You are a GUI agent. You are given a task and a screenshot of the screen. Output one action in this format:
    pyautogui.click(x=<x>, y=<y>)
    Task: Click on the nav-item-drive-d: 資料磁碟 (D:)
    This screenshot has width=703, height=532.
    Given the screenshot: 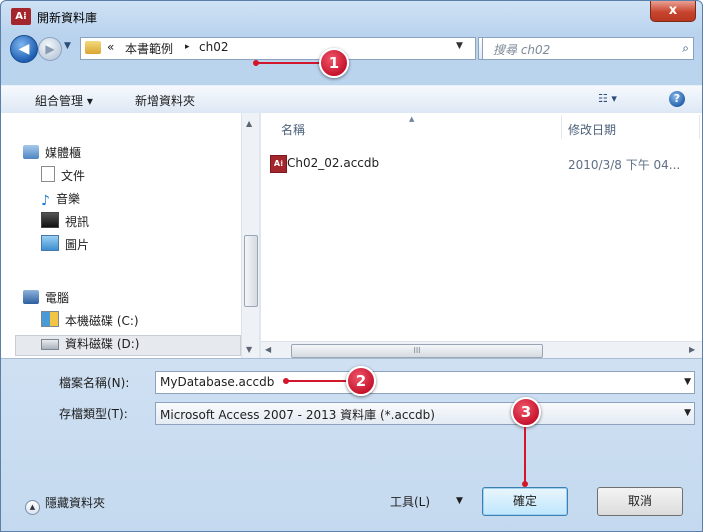 What is the action you would take?
    pyautogui.click(x=90, y=344)
    